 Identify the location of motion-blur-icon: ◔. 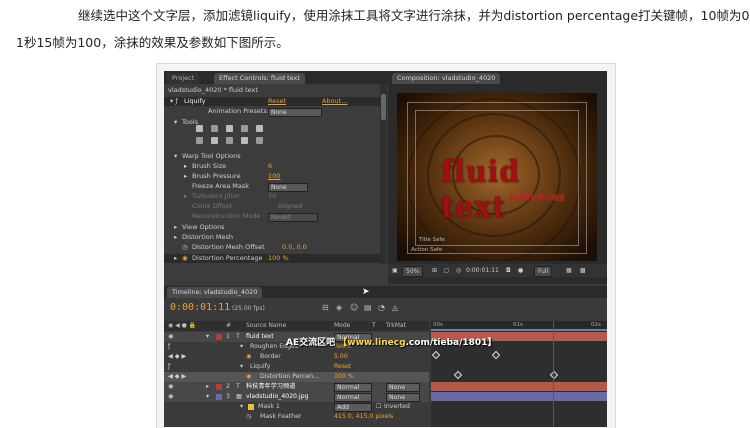
(381, 307).